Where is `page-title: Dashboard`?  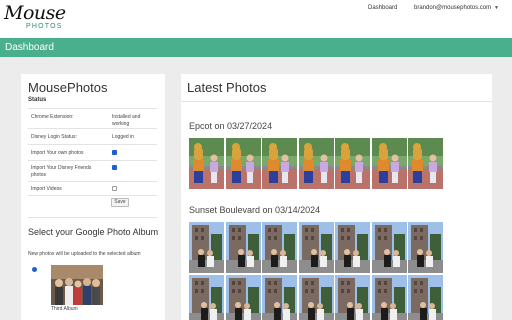
page-title: Dashboard is located at coordinates (29, 47).